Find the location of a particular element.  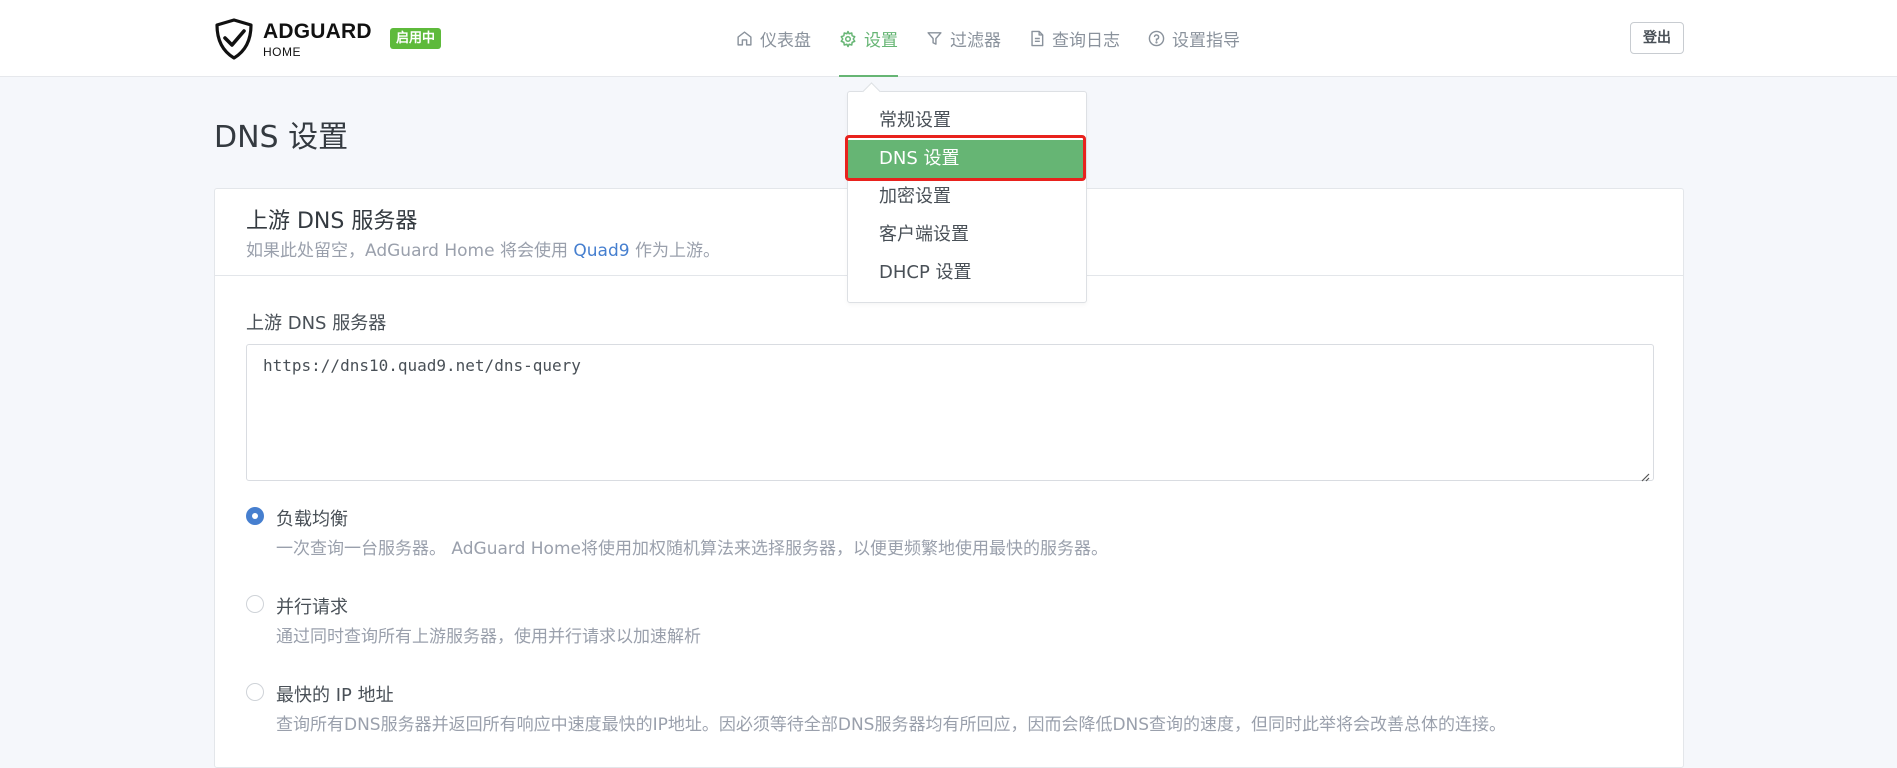

home-icon is located at coordinates (744, 38).